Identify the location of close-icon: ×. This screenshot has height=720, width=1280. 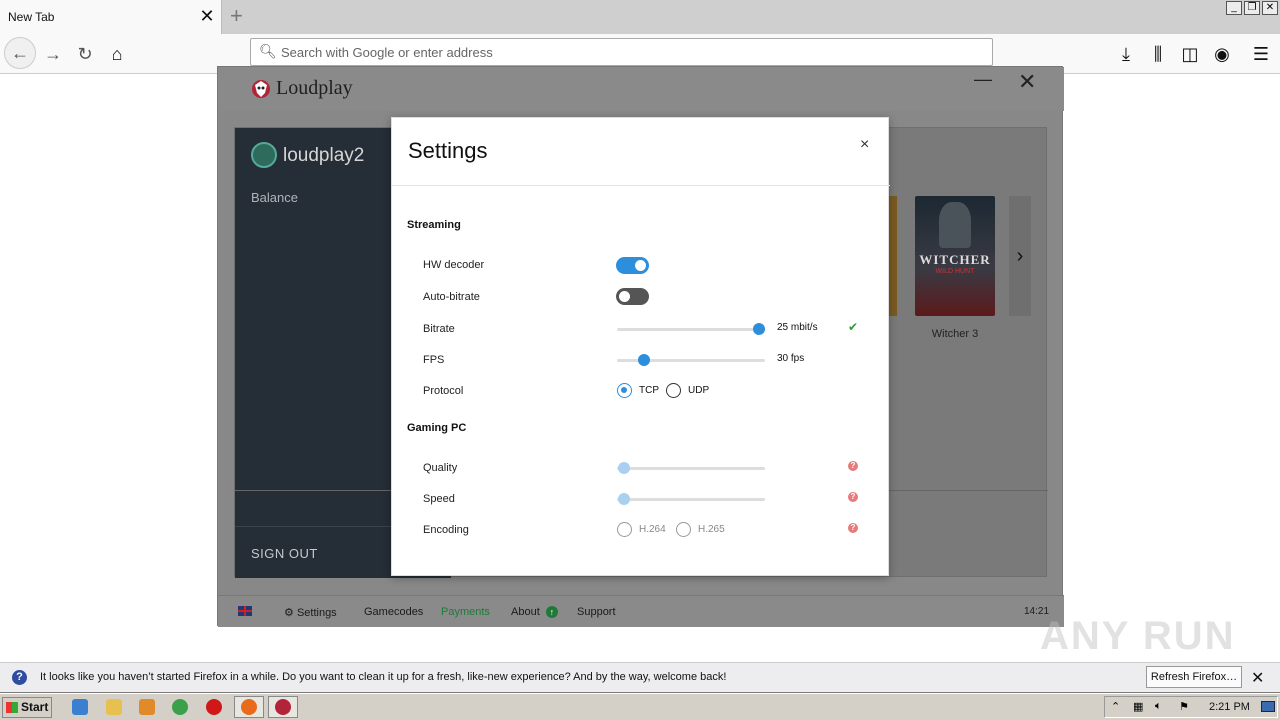
(864, 145).